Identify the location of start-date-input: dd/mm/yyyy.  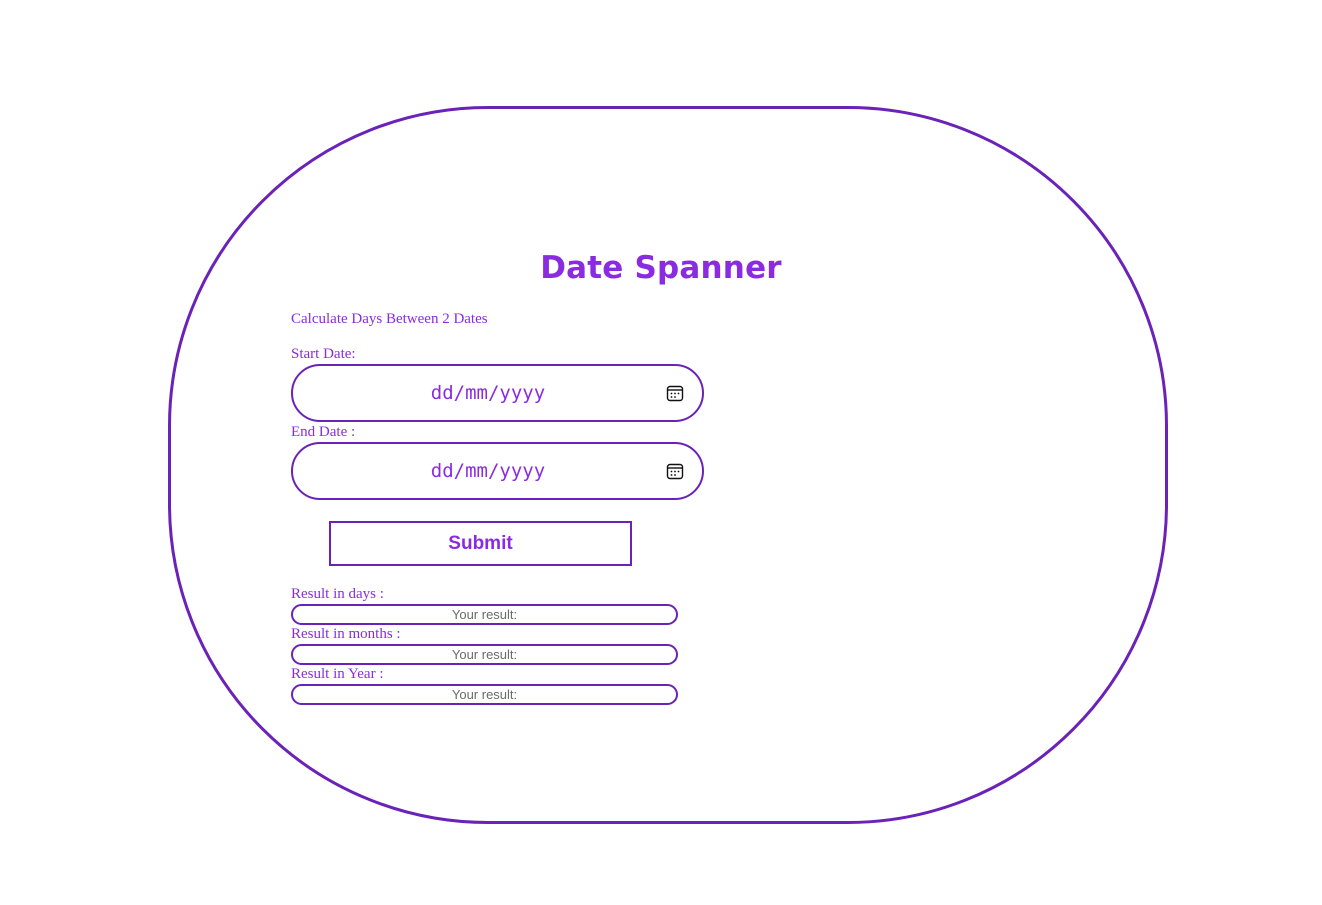
(497, 393).